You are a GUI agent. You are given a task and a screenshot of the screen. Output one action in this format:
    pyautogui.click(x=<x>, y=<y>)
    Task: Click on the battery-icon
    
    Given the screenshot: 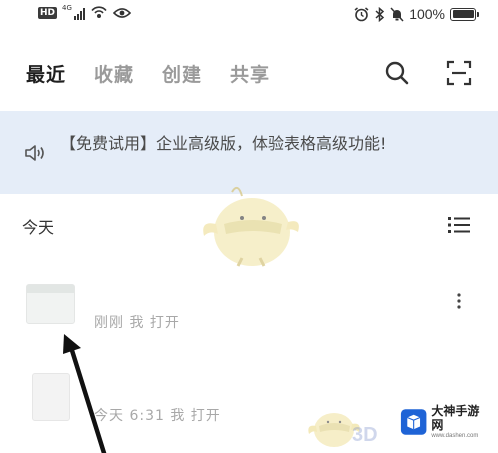 What is the action you would take?
    pyautogui.click(x=464, y=14)
    